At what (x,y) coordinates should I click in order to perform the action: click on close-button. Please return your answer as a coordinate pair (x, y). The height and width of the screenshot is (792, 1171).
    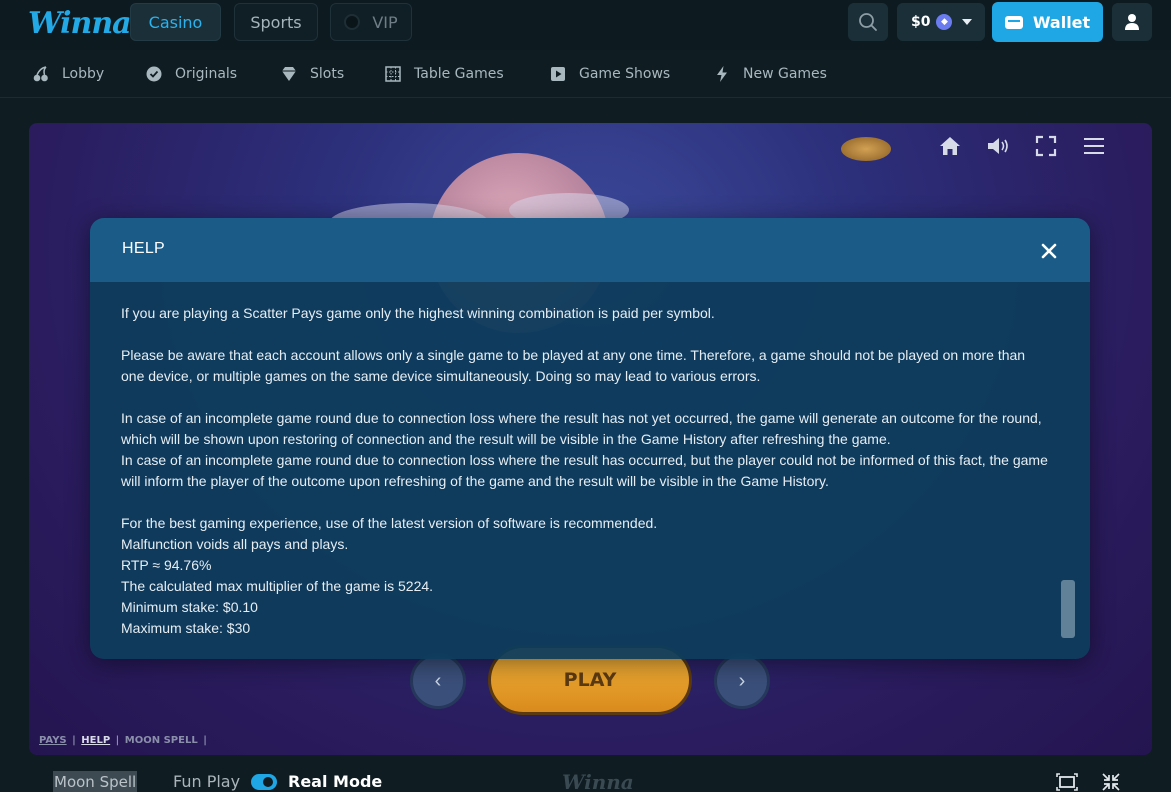
    Looking at the image, I should click on (1049, 251).